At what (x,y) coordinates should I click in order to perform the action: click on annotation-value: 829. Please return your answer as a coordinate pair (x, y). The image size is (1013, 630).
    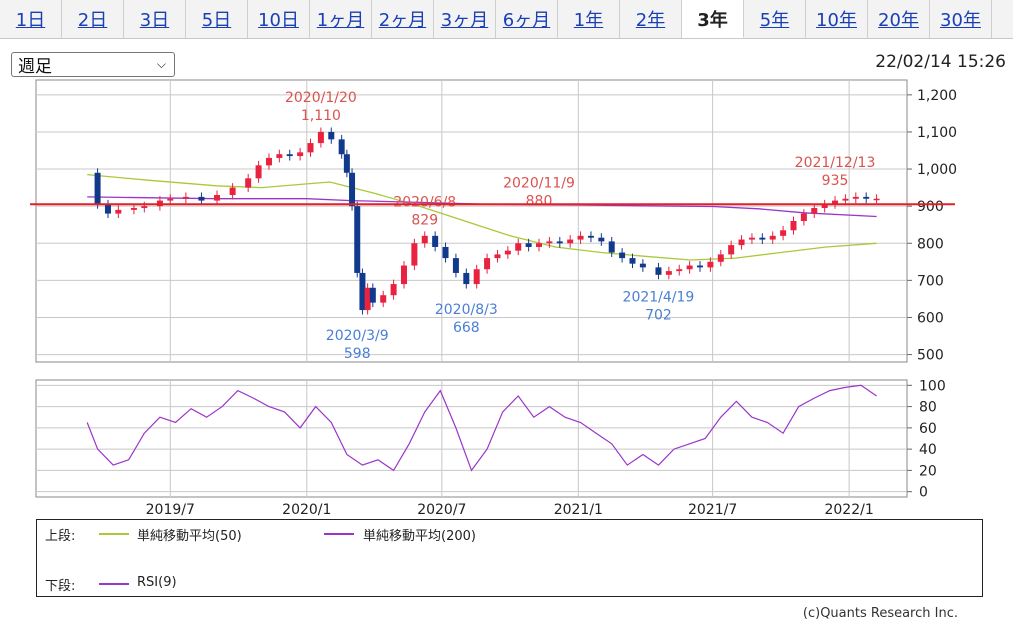
    Looking at the image, I should click on (424, 221).